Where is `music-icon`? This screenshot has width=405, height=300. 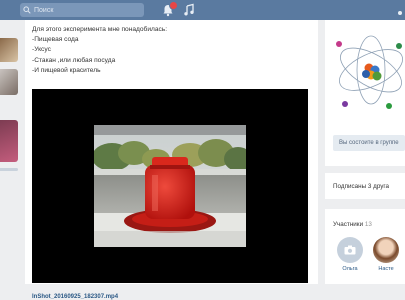
music-icon is located at coordinates (189, 10).